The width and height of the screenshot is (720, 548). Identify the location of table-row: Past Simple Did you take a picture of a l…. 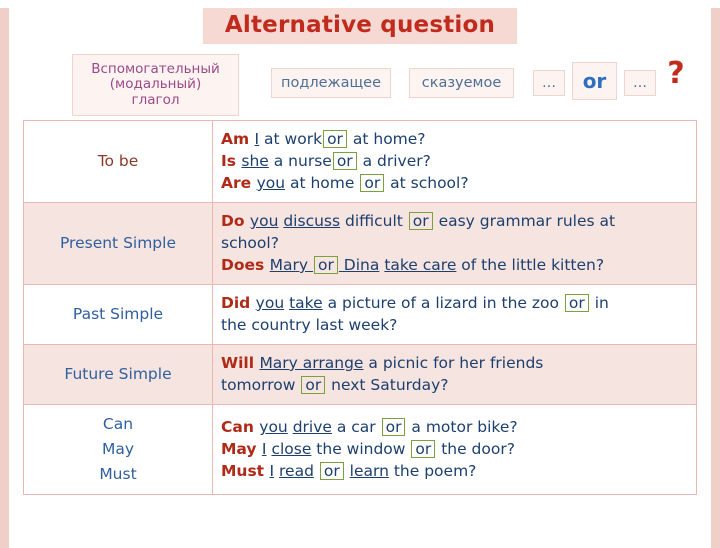
(360, 314).